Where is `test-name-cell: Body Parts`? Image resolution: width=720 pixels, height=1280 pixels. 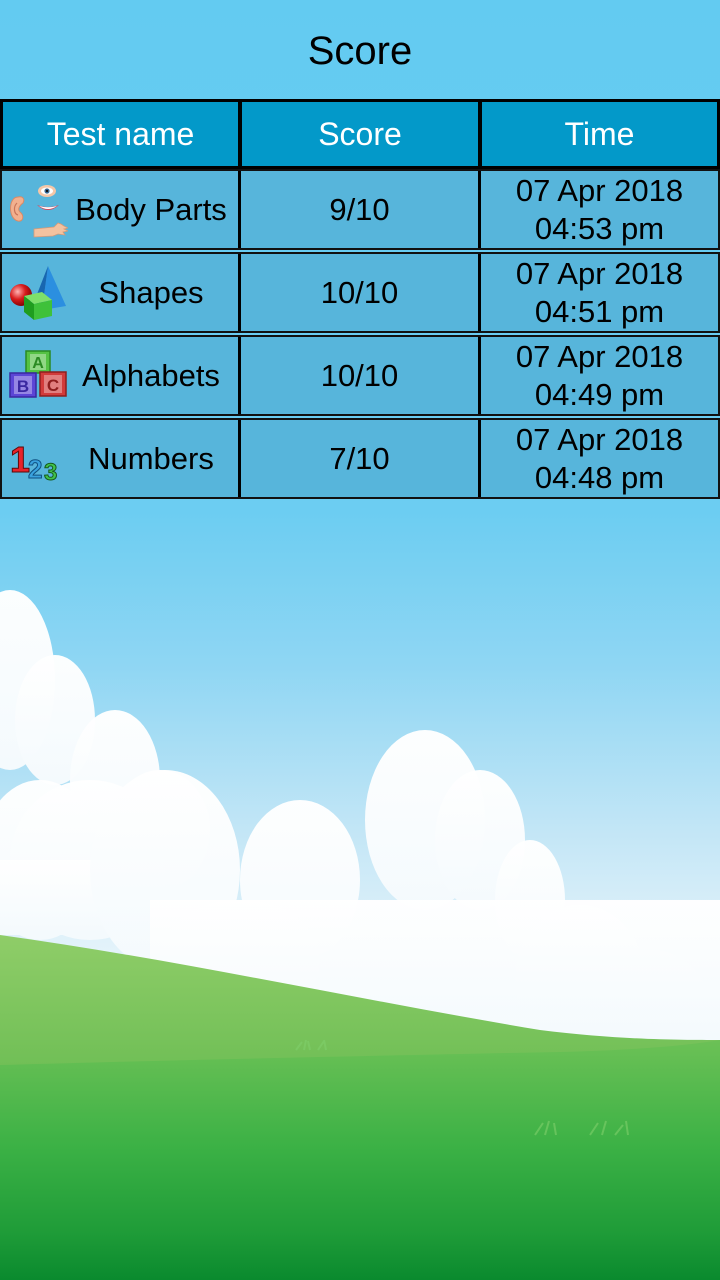
test-name-cell: Body Parts is located at coordinates (121, 209).